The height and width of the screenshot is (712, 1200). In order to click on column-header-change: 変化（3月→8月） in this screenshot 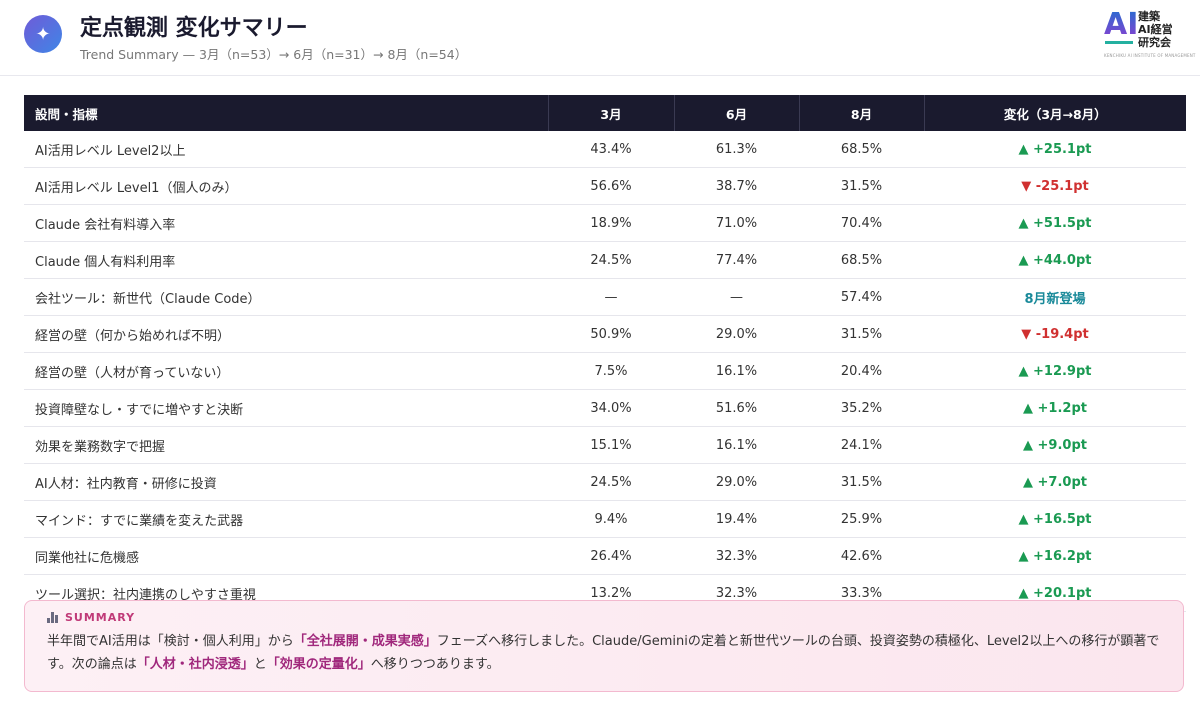, I will do `click(1055, 113)`.